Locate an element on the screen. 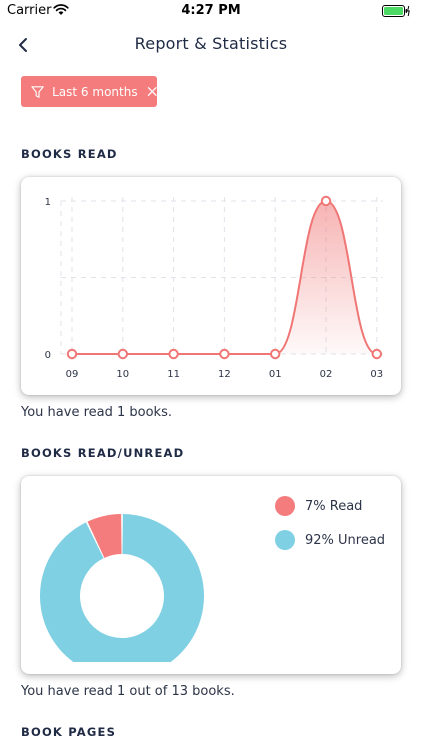 The height and width of the screenshot is (750, 422). x-tick-label: 02 is located at coordinates (326, 374).